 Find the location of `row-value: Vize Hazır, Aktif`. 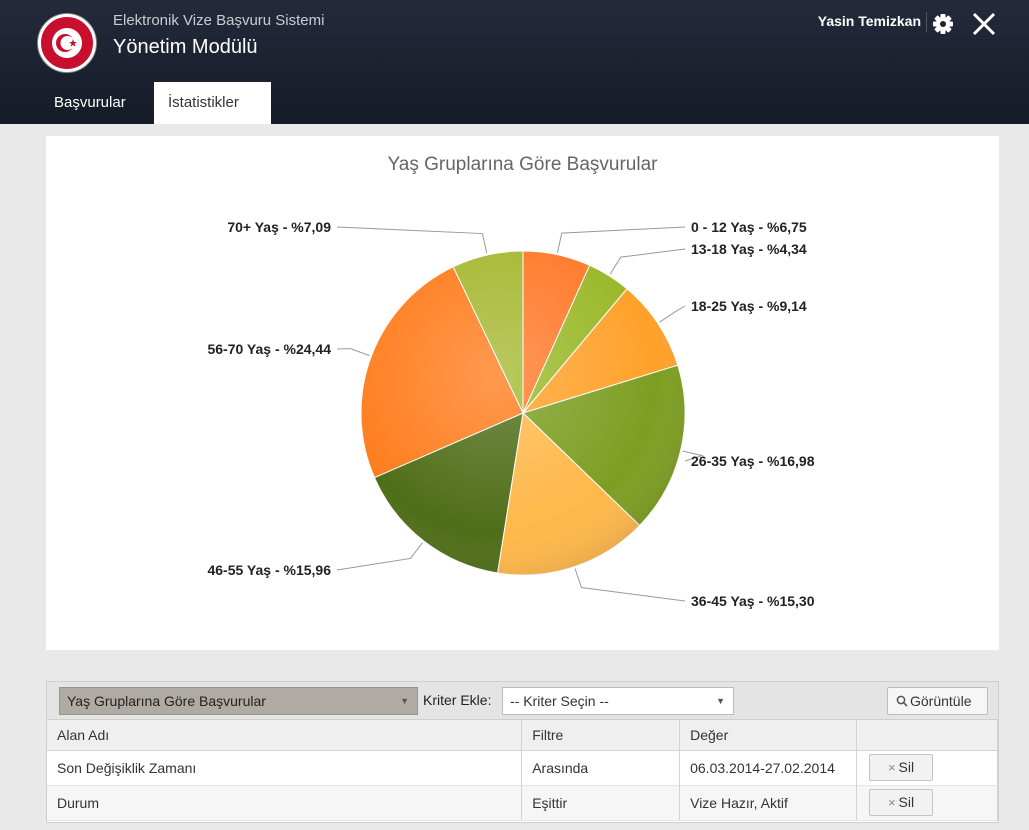

row-value: Vize Hazır, Aktif is located at coordinates (768, 803).